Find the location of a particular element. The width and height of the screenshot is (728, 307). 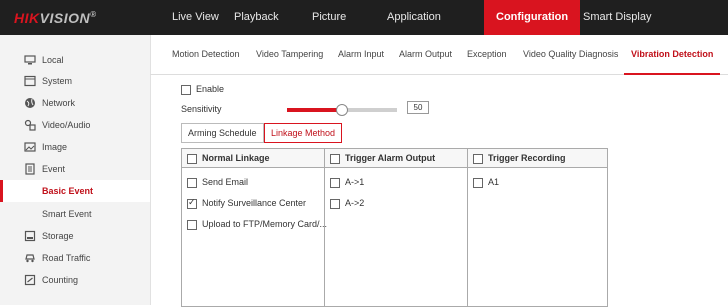

sidebar-item-label: Network is located at coordinates (59, 103).